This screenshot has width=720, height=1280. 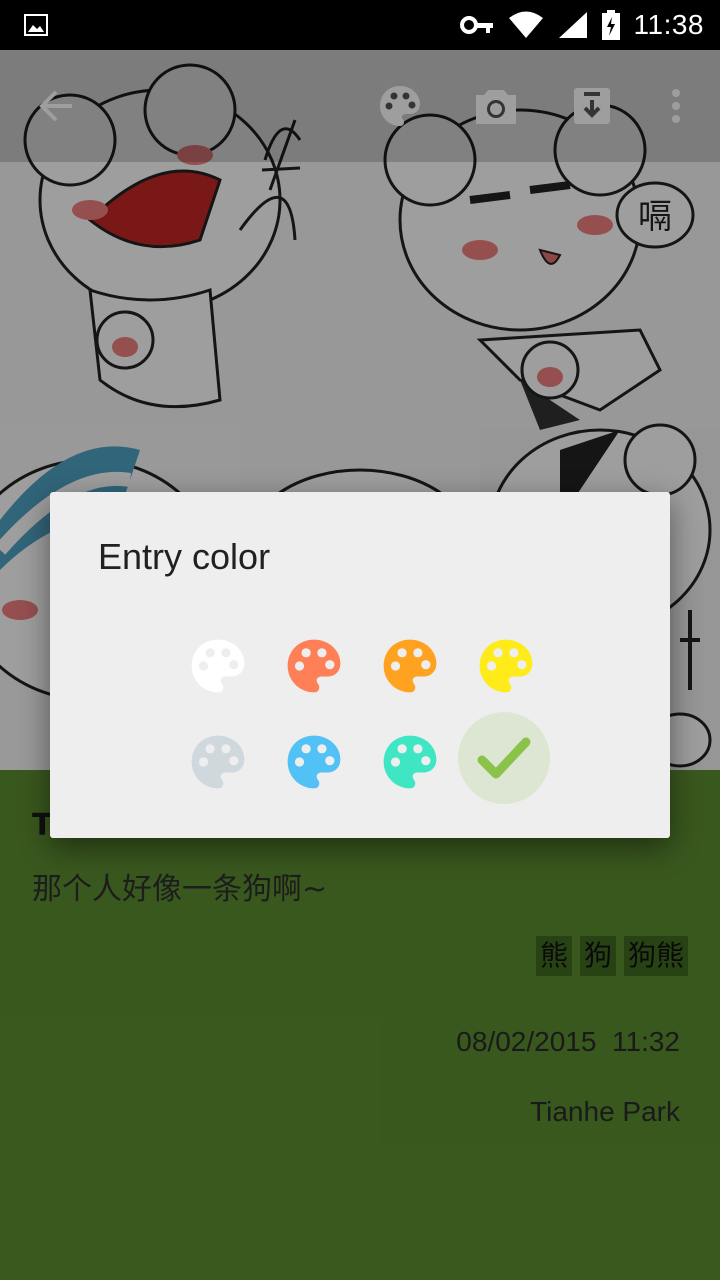 What do you see at coordinates (36, 25) in the screenshot?
I see `image-icon` at bounding box center [36, 25].